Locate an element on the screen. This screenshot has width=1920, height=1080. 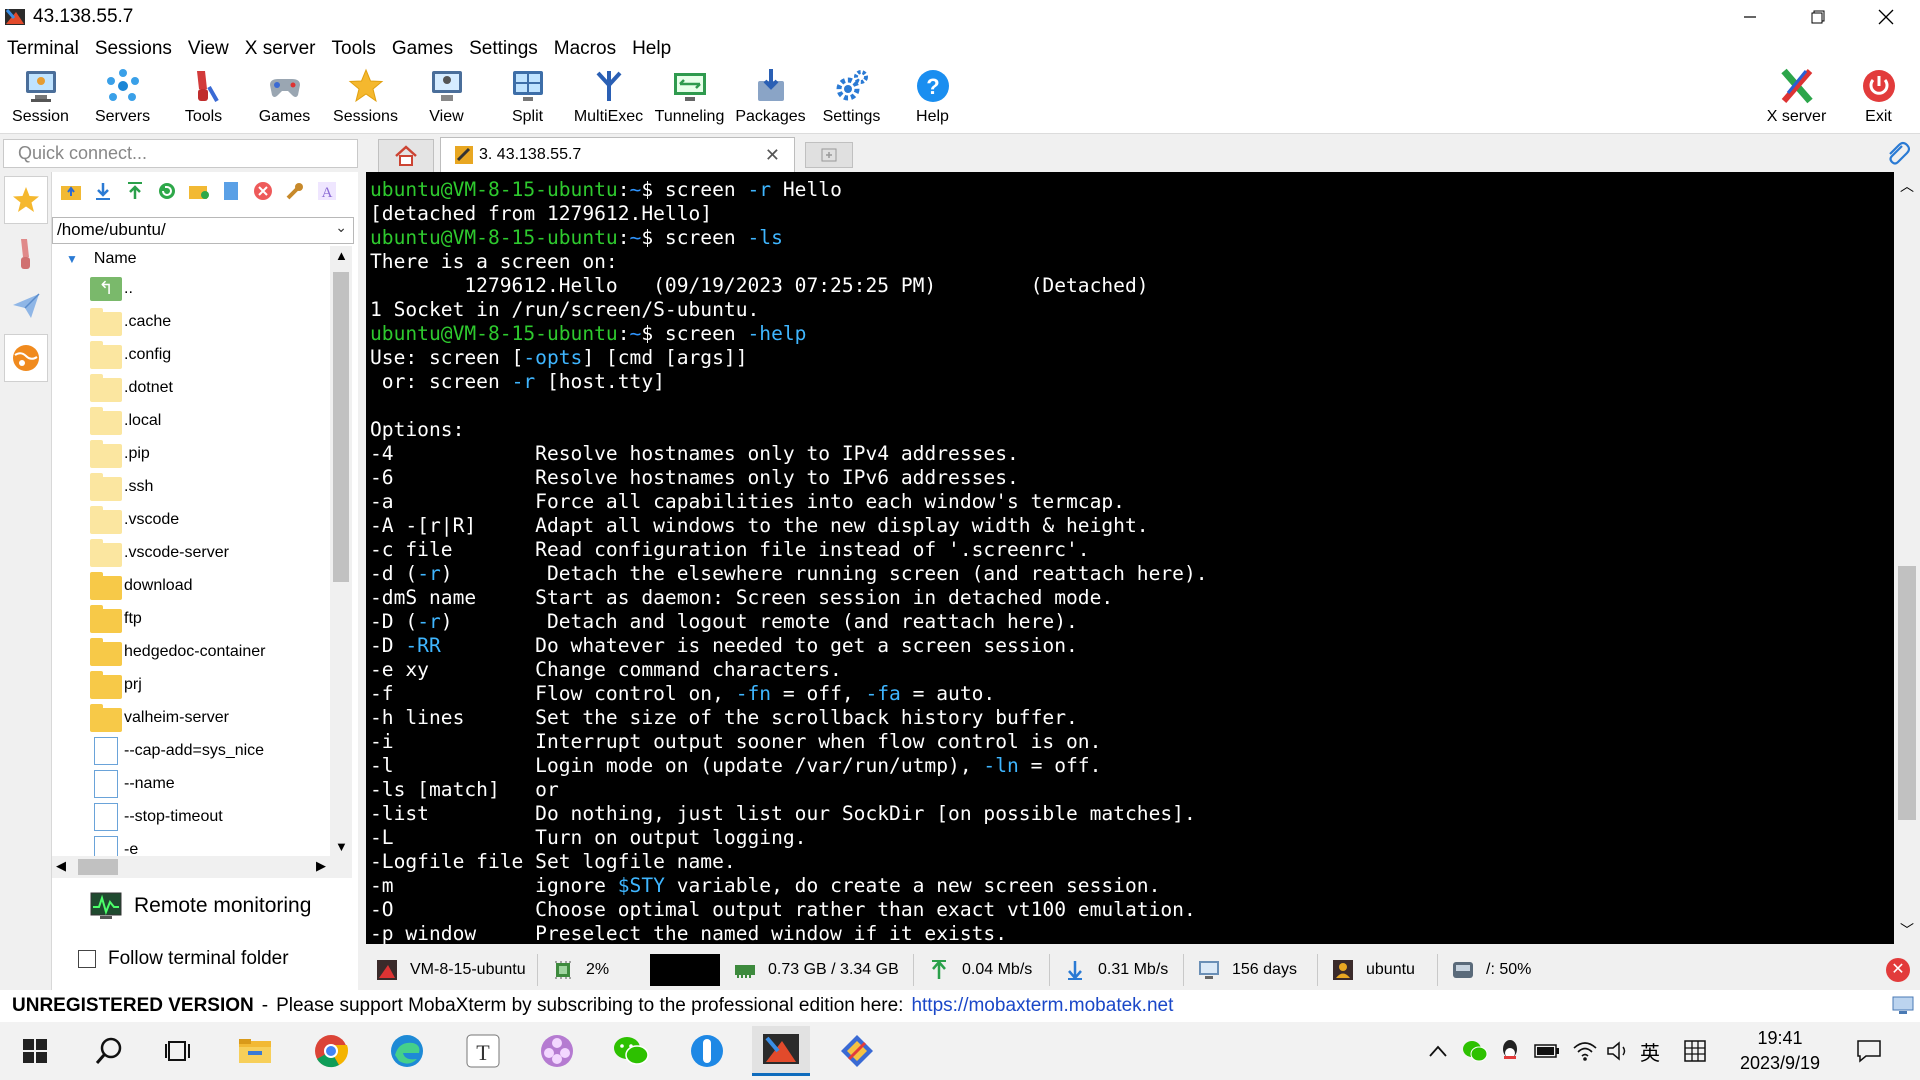
macros-tab is located at coordinates (26, 306).